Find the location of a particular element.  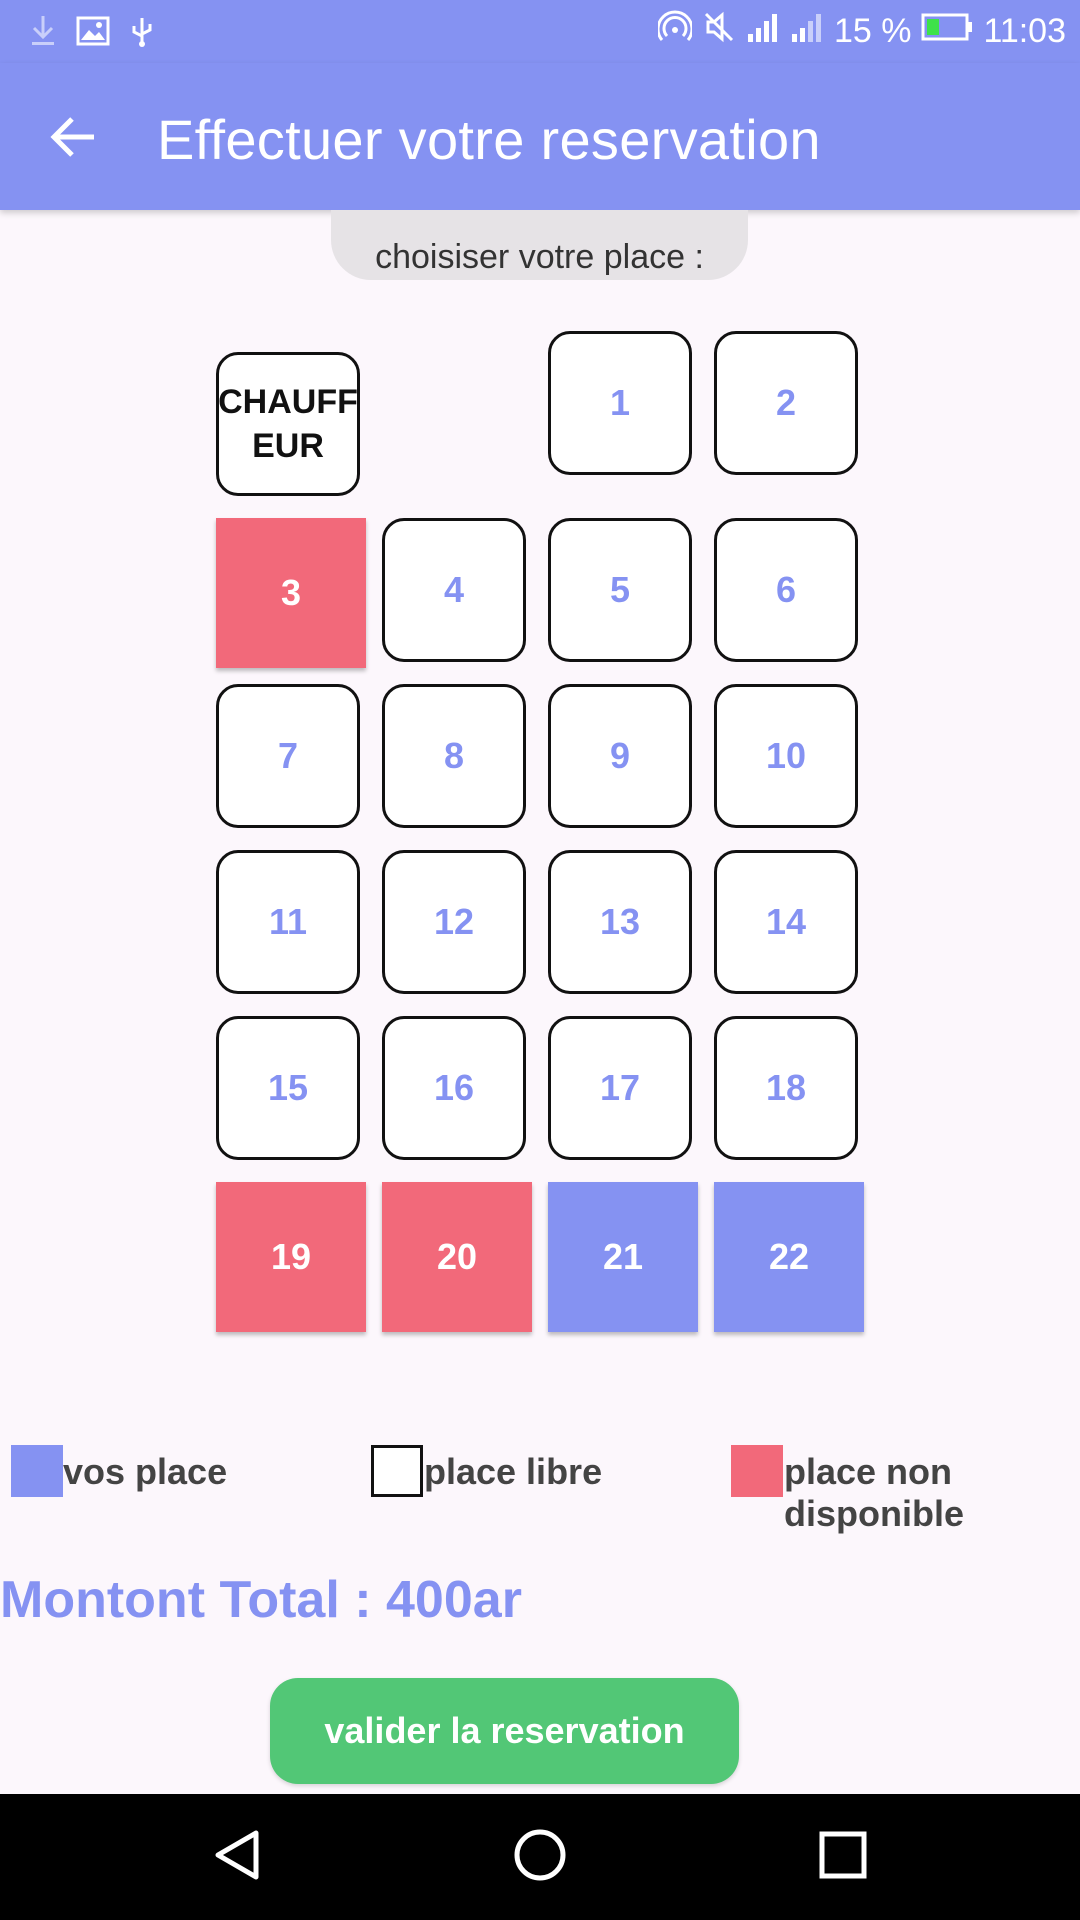

download-icon is located at coordinates (43, 33).